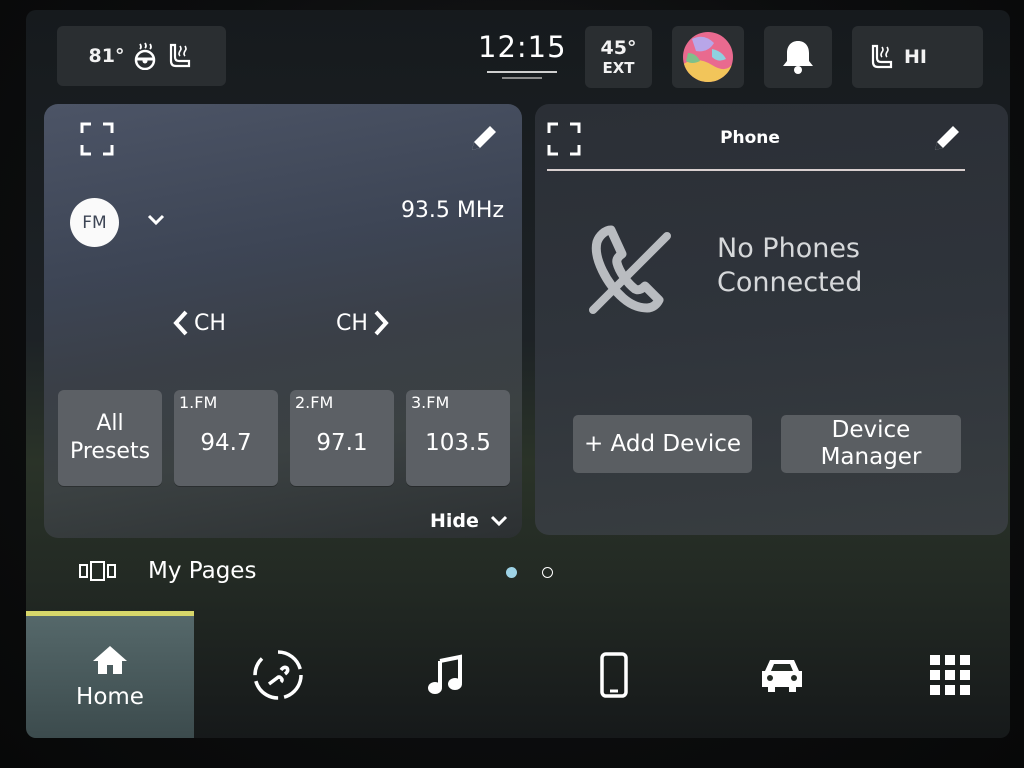 This screenshot has width=1024, height=768. Describe the element at coordinates (210, 323) in the screenshot. I see `channel-prev-label: CH` at that location.